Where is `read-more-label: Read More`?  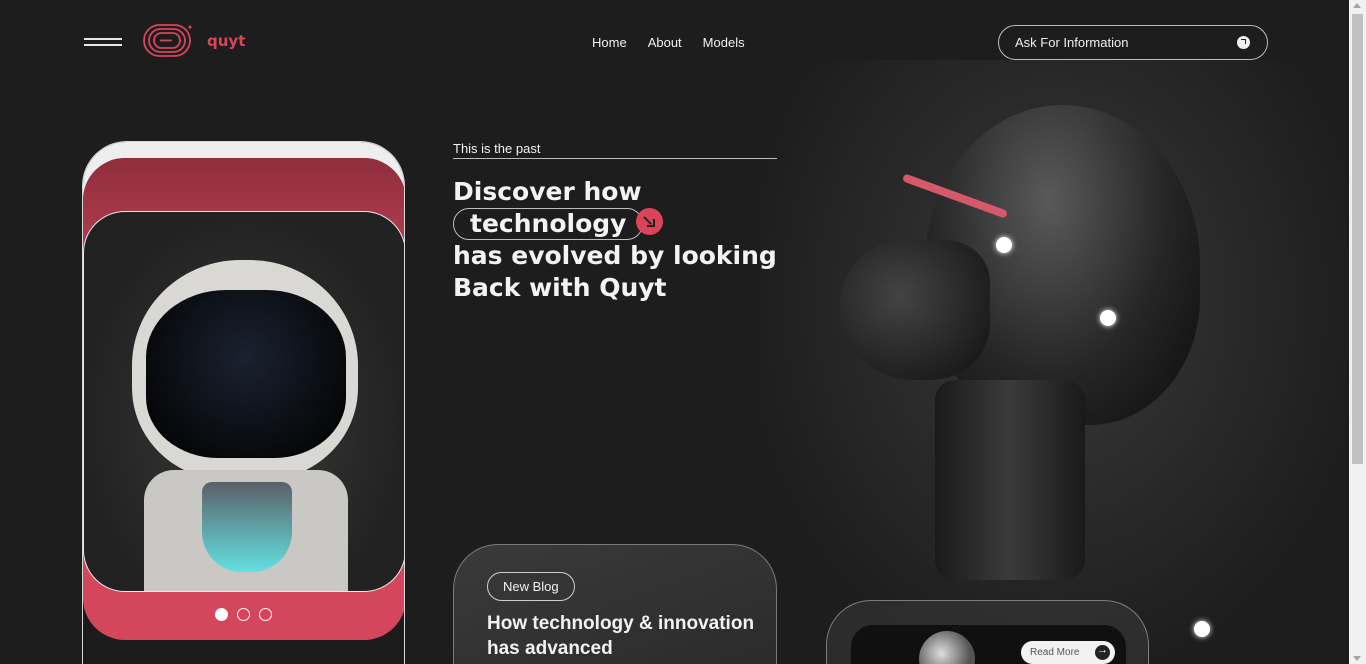 read-more-label: Read More is located at coordinates (1055, 652).